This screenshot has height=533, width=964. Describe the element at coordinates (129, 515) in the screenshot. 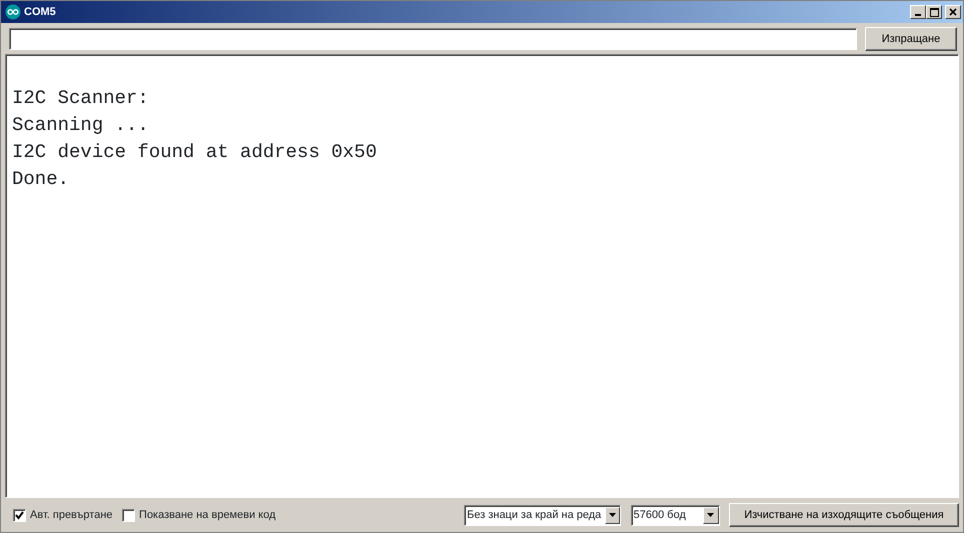

I see `timestamp-checkbox` at that location.